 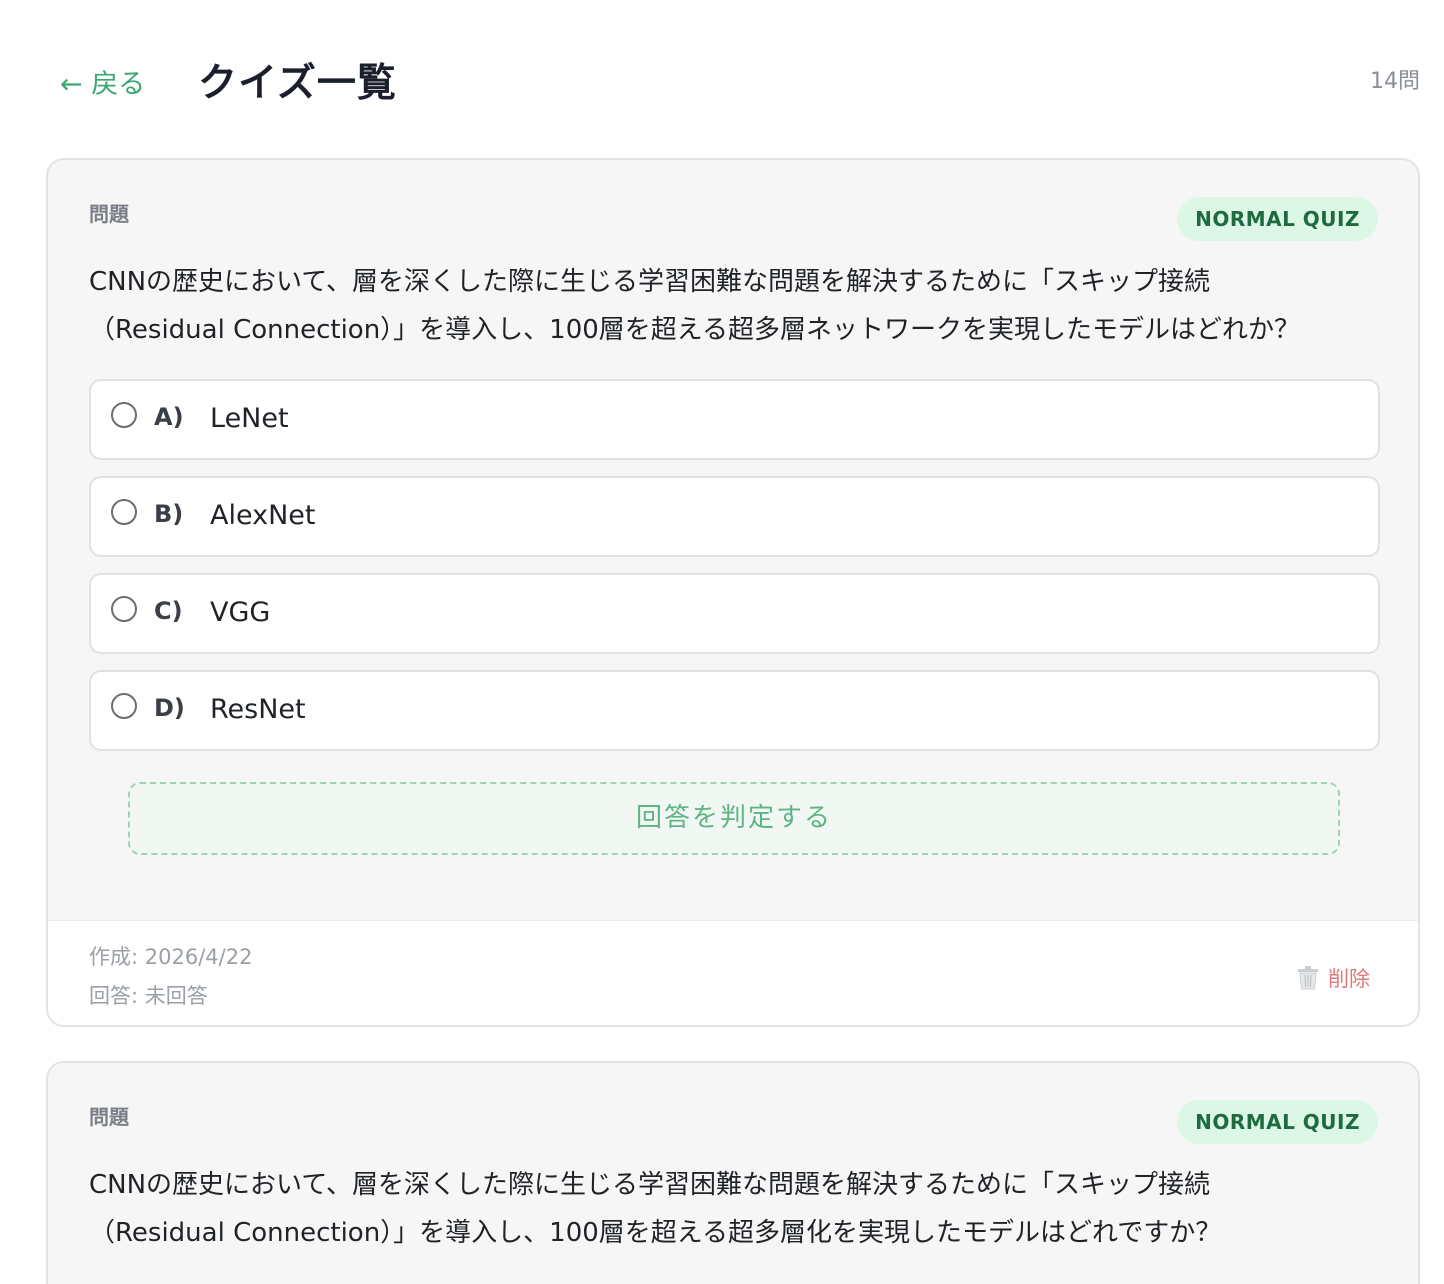 What do you see at coordinates (240, 612) in the screenshot?
I see `option-text: VGG` at bounding box center [240, 612].